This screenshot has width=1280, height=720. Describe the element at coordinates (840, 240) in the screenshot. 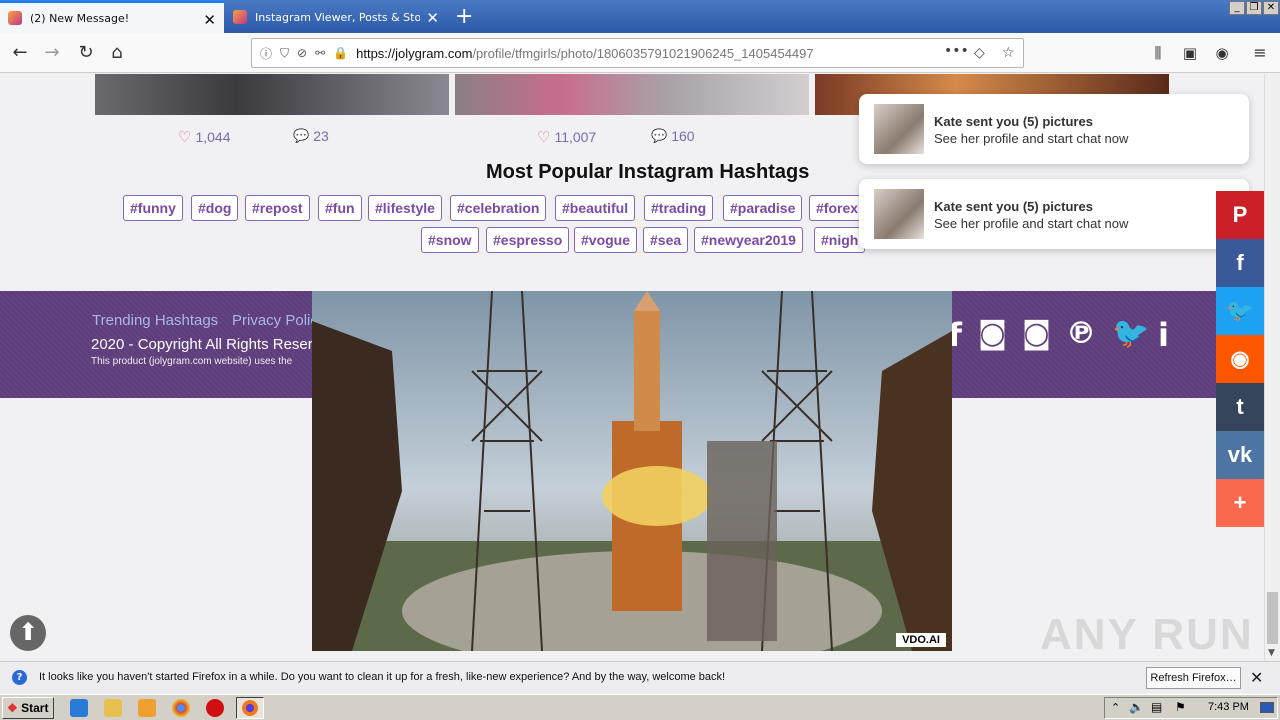

I see `hashtag-link: #nigh` at that location.